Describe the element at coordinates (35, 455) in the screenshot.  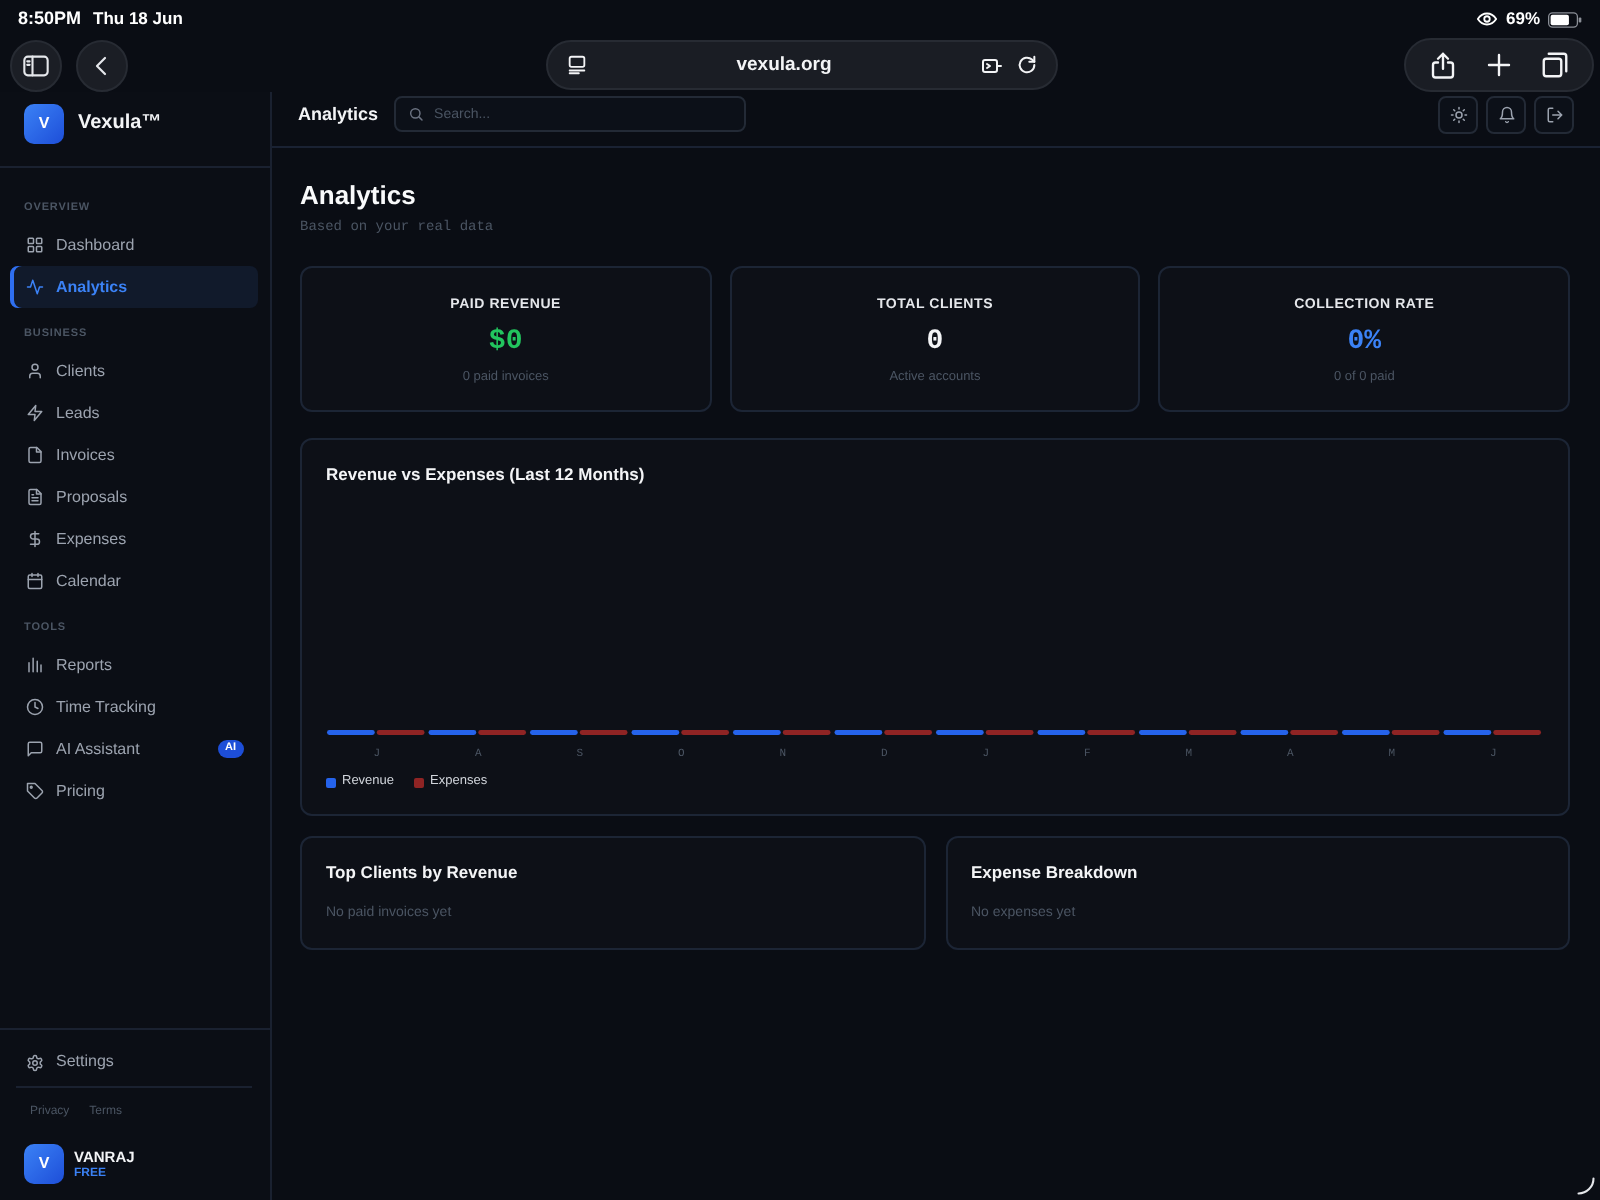
I see `document-icon` at that location.